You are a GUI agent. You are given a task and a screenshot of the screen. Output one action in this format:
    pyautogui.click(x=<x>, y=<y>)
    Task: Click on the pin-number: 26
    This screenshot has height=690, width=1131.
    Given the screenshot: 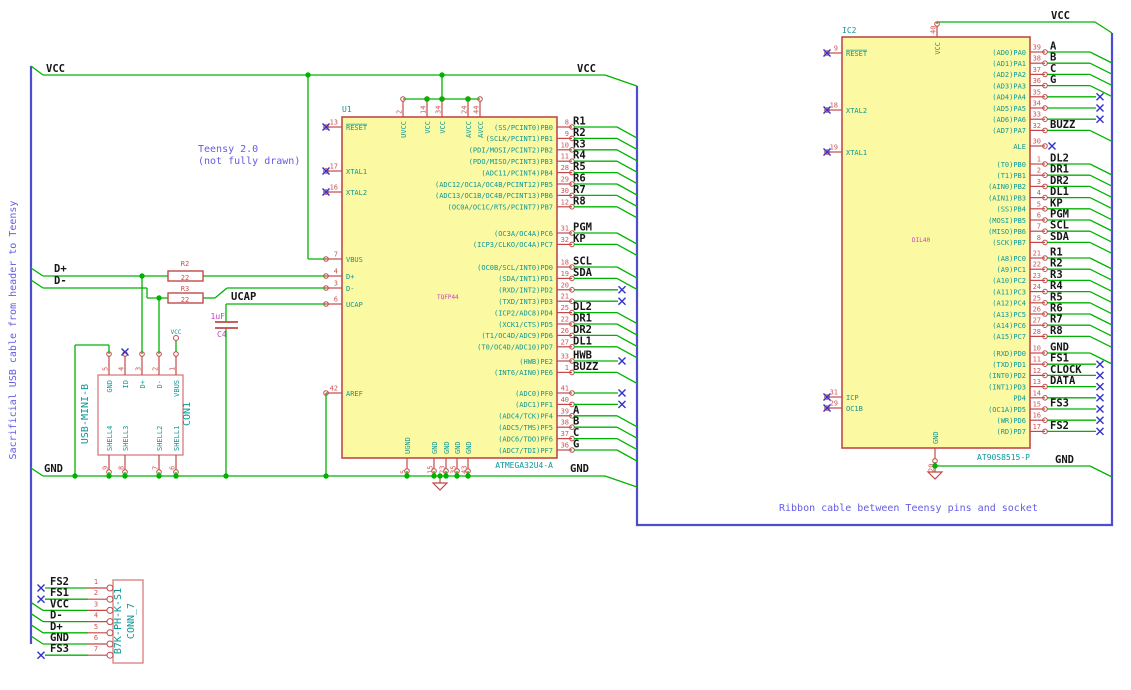 What is the action you would take?
    pyautogui.click(x=565, y=331)
    